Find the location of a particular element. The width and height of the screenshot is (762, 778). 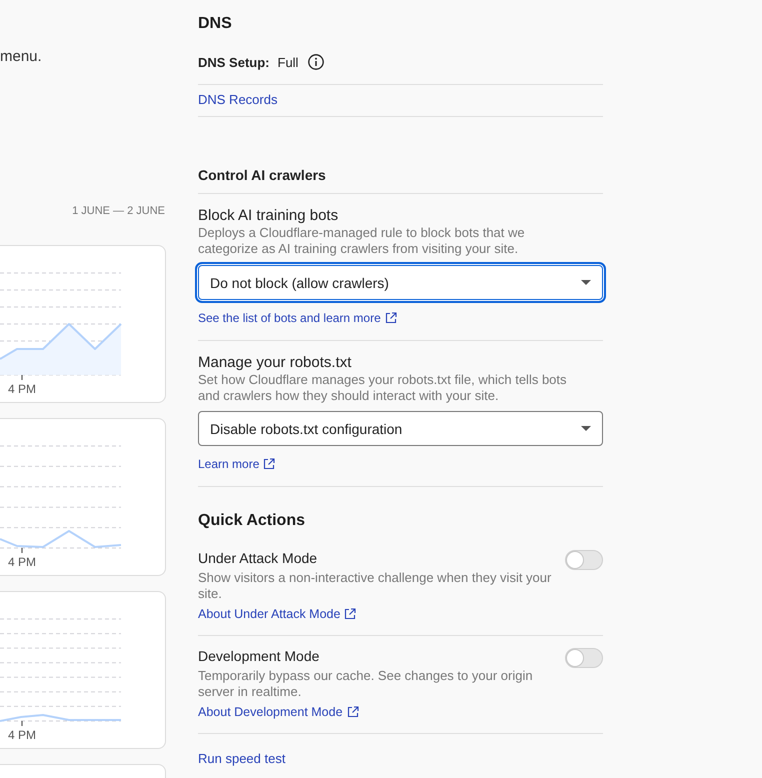

setting-description: Set how Cloudflare manages your robots.txt file, which tells bots and crawlers how they should interact with your site. is located at coordinates (383, 388).